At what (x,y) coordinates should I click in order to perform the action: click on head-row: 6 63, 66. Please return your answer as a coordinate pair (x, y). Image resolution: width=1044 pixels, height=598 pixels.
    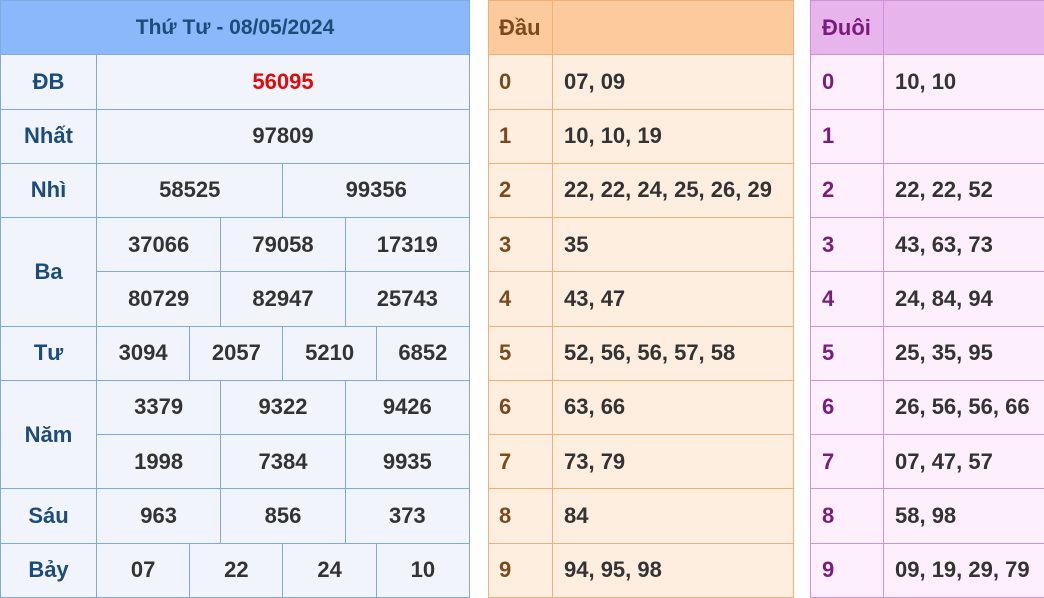
    Looking at the image, I should click on (641, 407).